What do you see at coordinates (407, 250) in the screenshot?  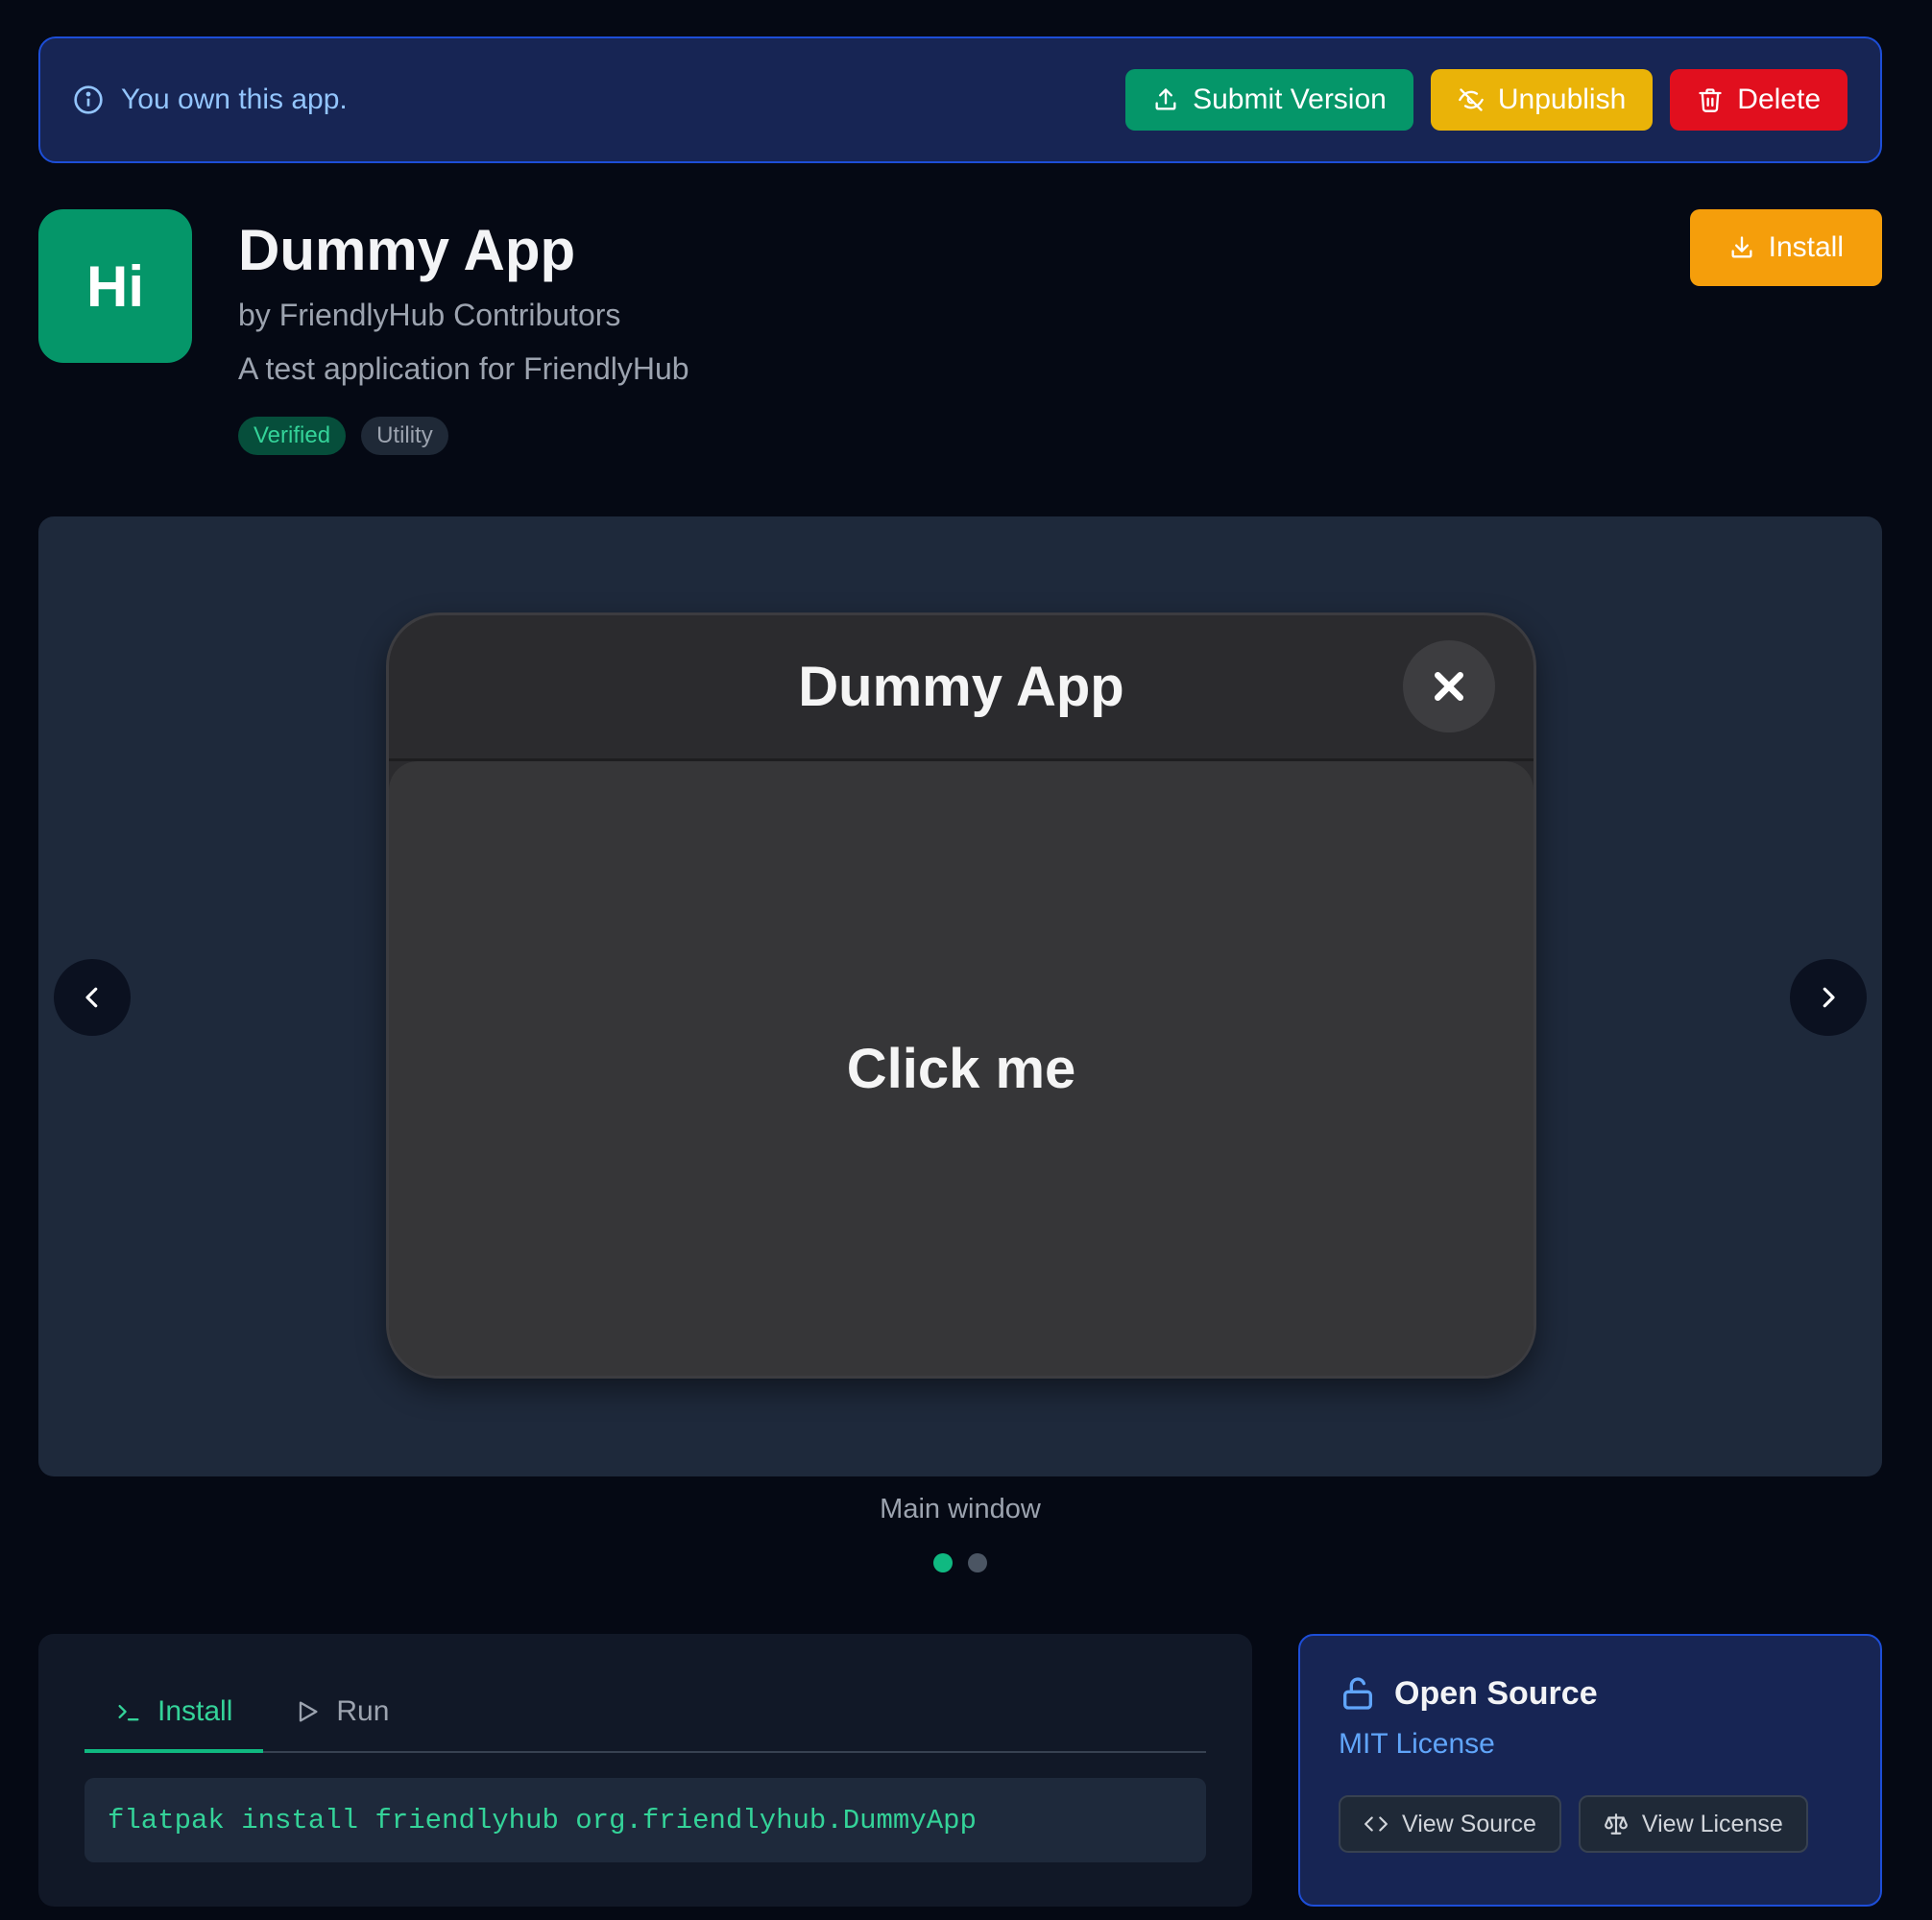 I see `app-title: Dummy App` at bounding box center [407, 250].